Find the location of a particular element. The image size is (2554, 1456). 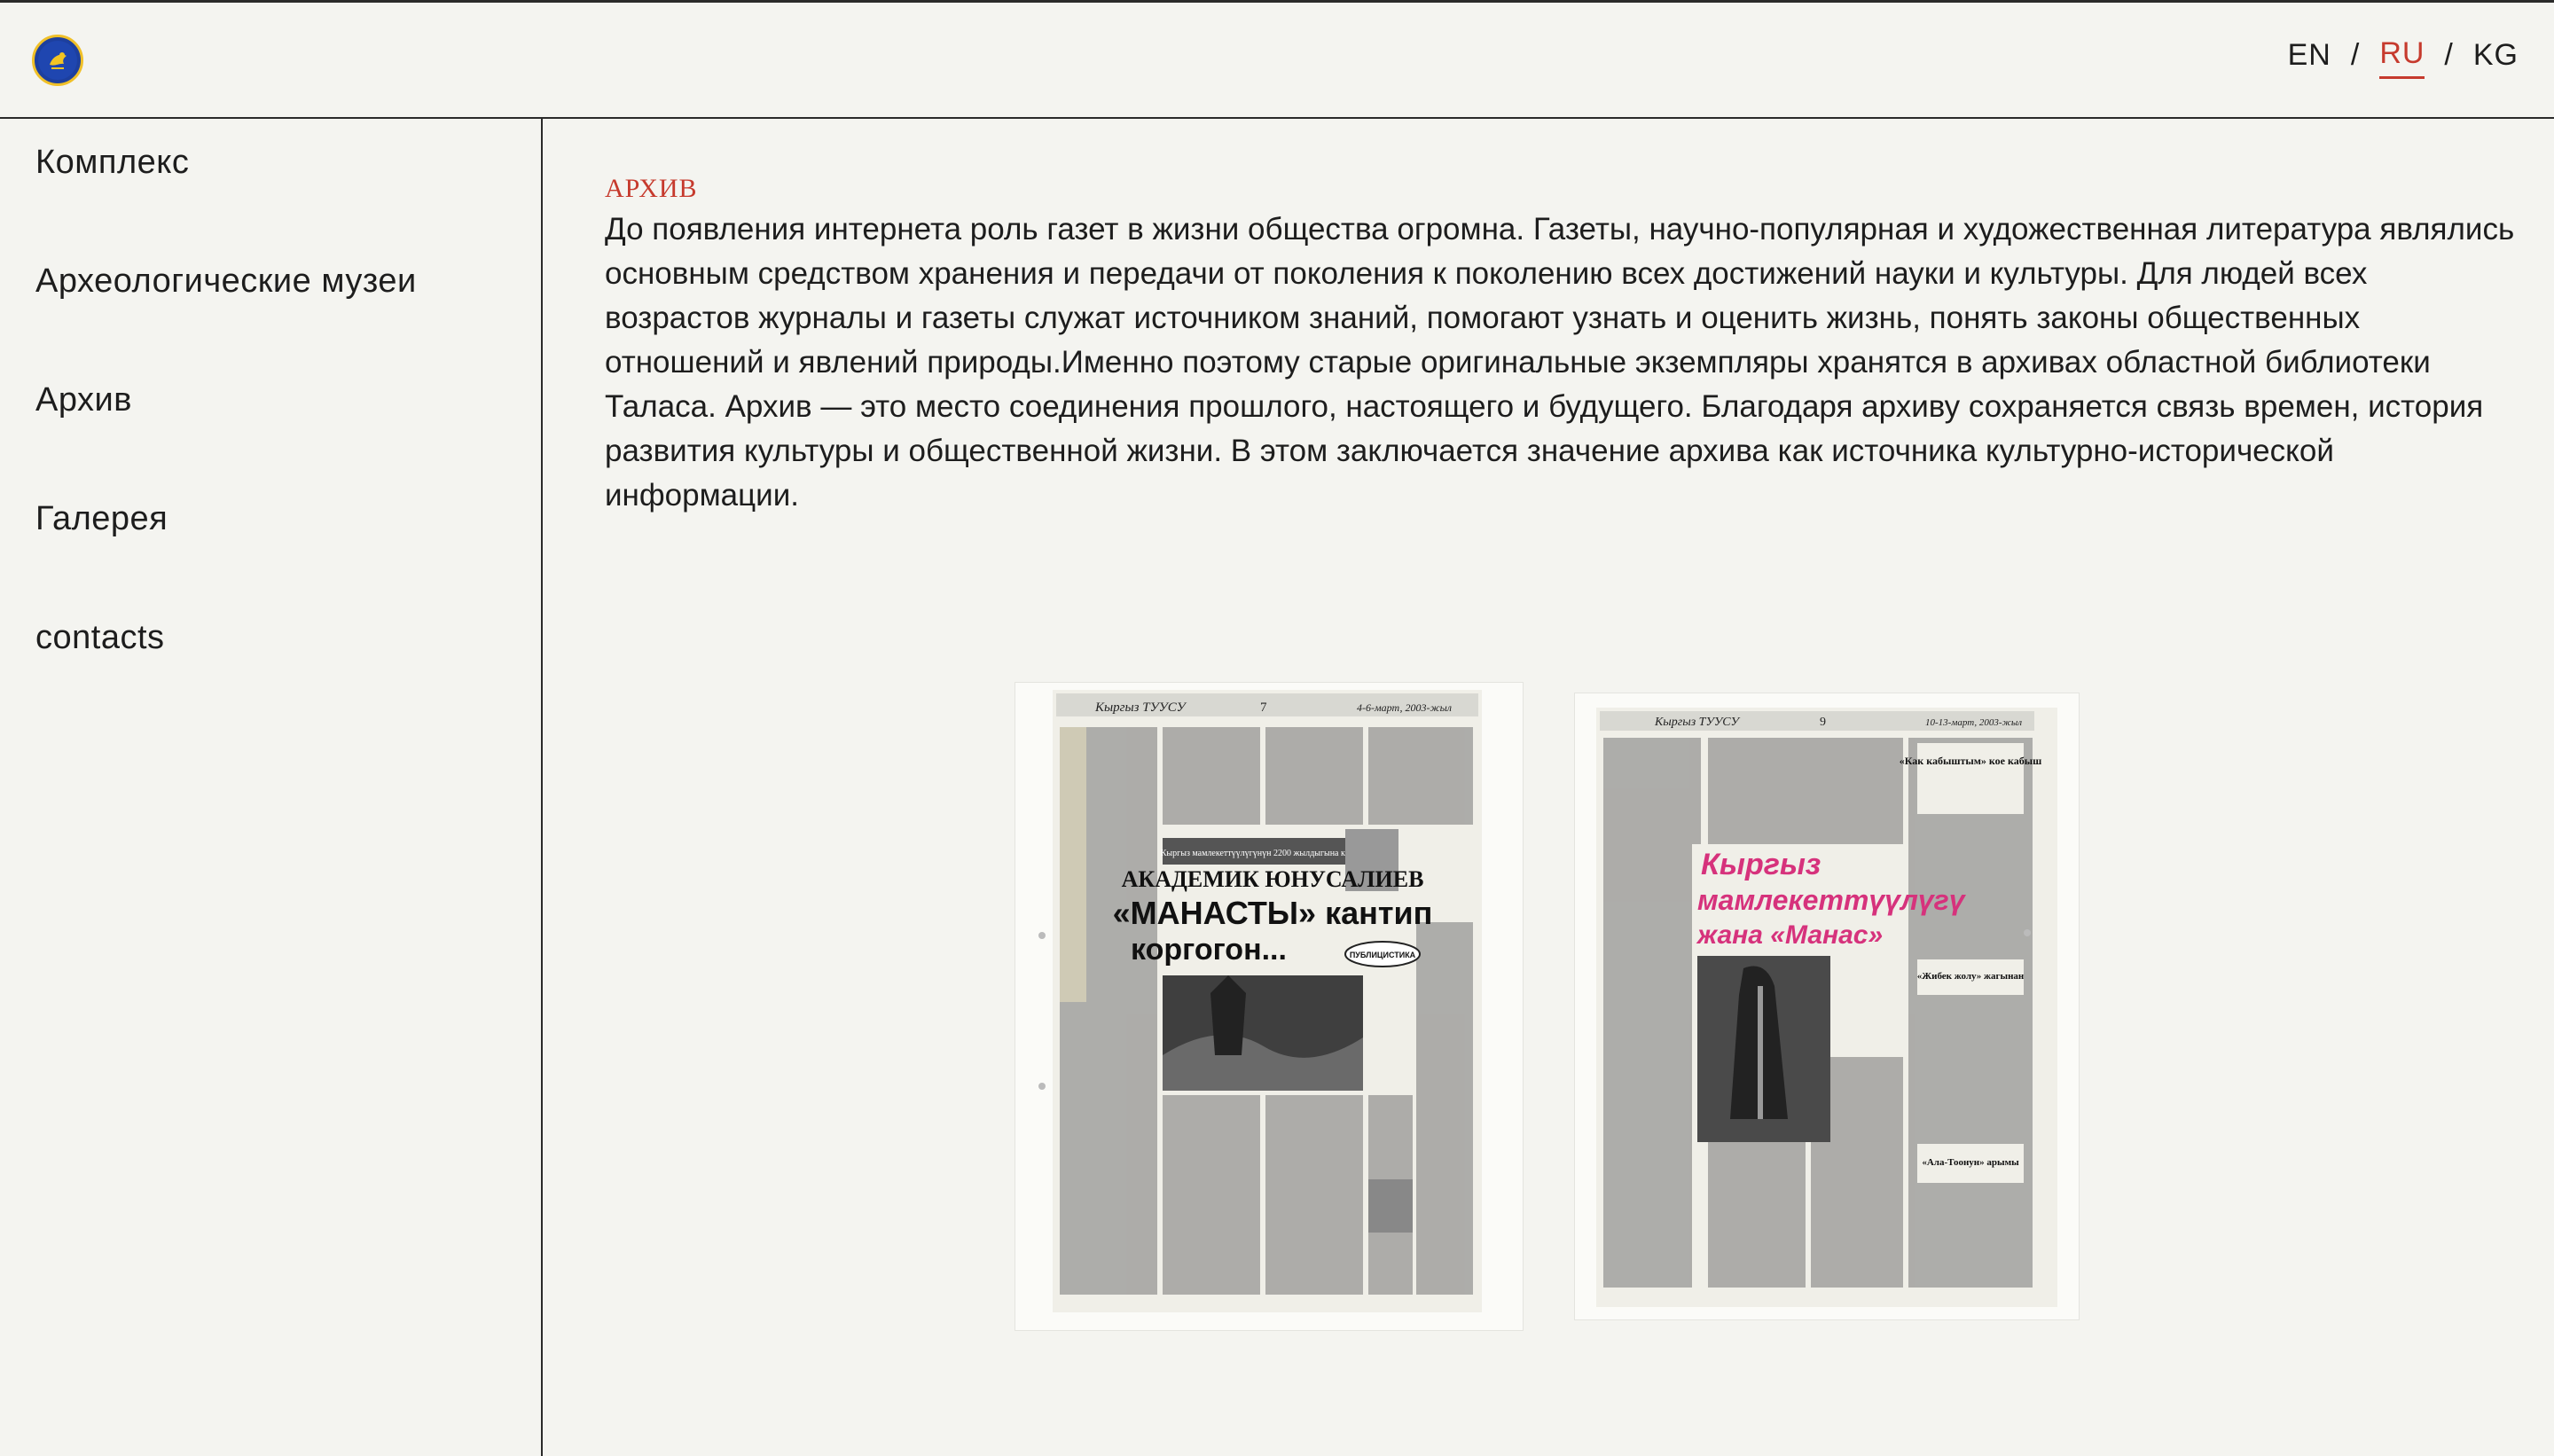

sidebar-item-gallery: Галерея is located at coordinates (101, 519).